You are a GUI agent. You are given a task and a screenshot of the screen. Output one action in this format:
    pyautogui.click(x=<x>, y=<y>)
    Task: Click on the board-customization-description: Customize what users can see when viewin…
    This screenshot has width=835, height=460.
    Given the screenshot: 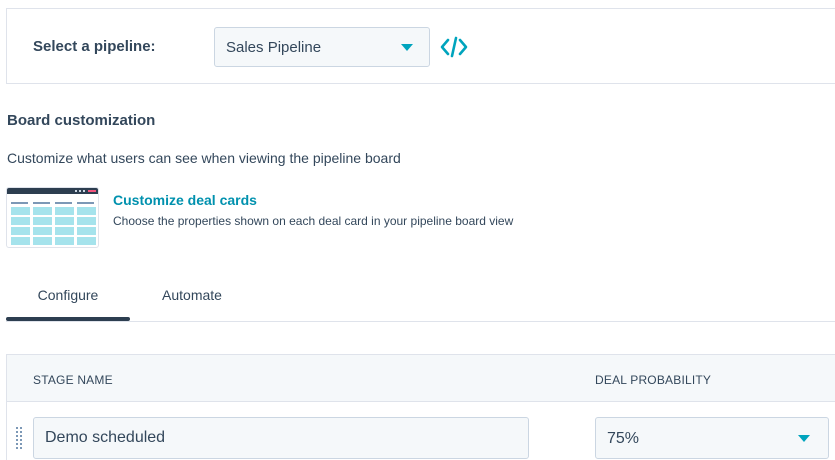 What is the action you would take?
    pyautogui.click(x=204, y=158)
    